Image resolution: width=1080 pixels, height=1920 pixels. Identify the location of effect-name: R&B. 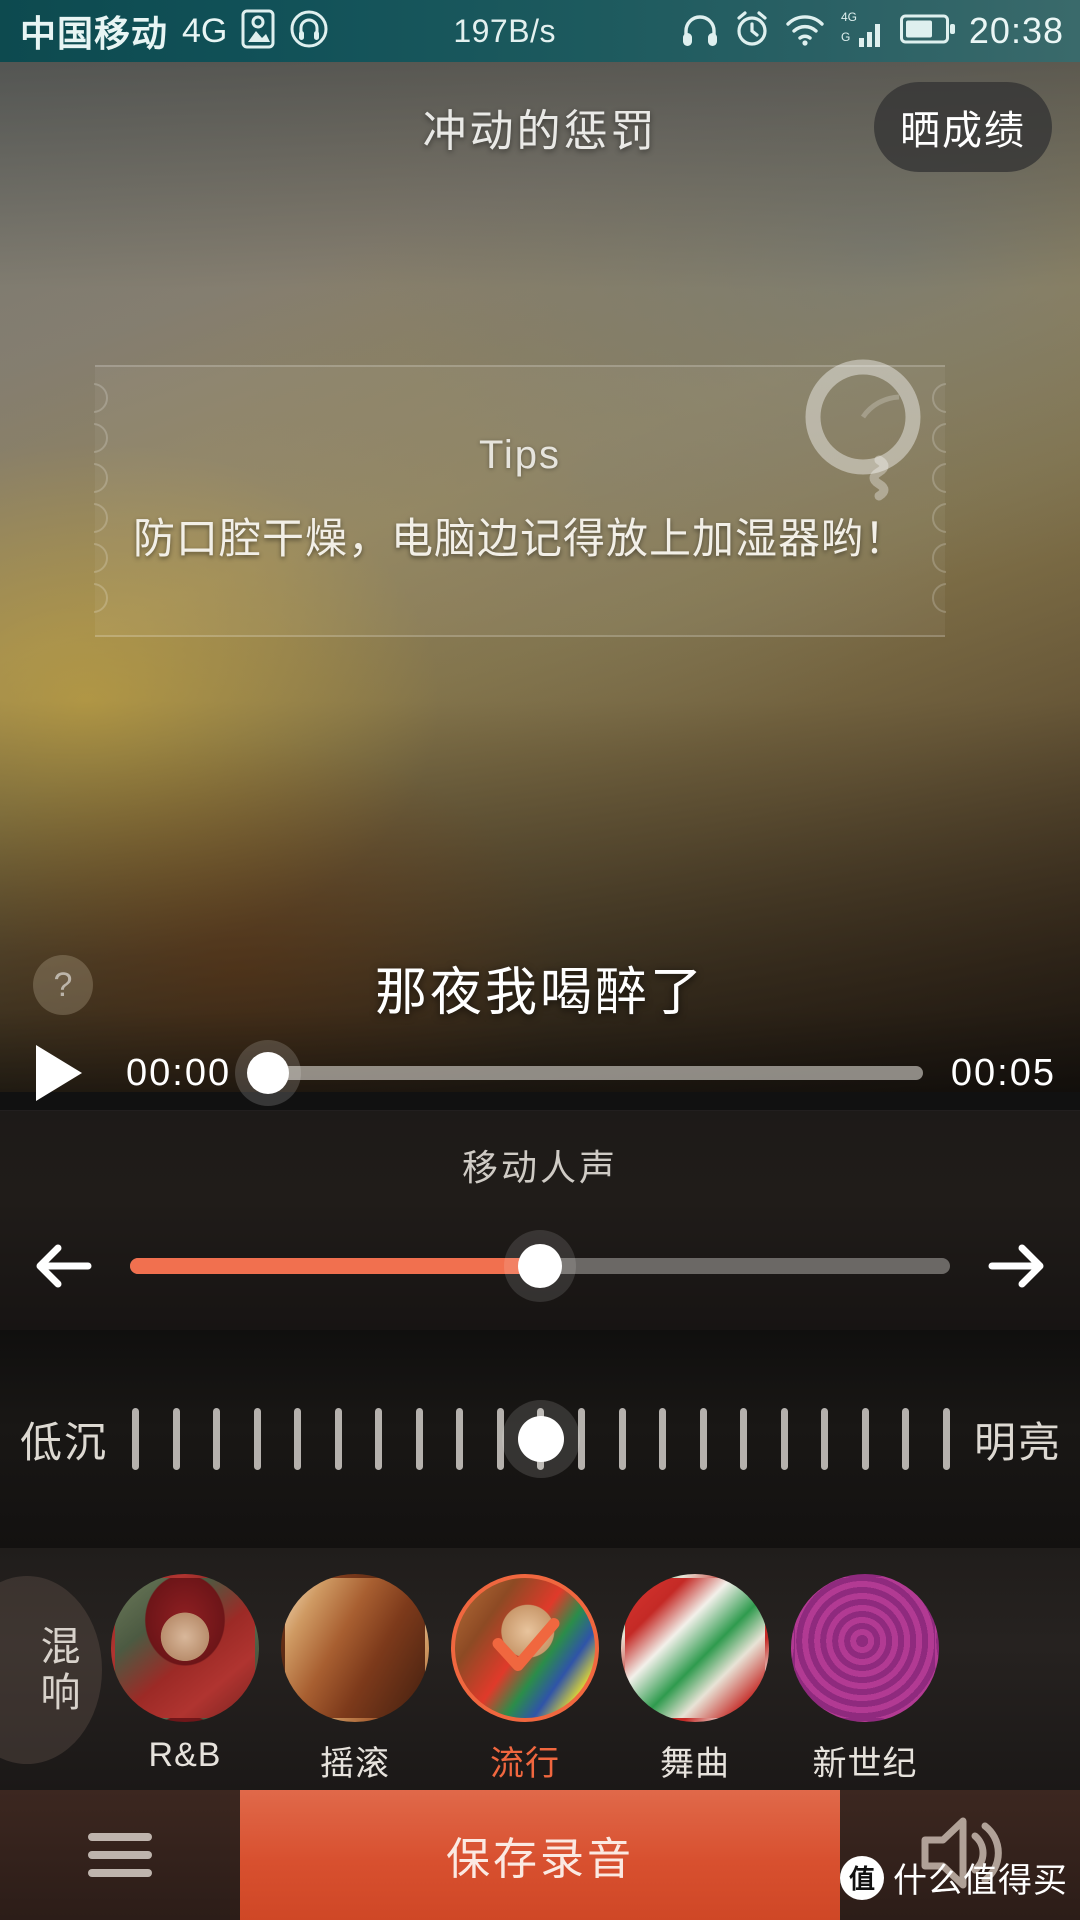
(185, 1755).